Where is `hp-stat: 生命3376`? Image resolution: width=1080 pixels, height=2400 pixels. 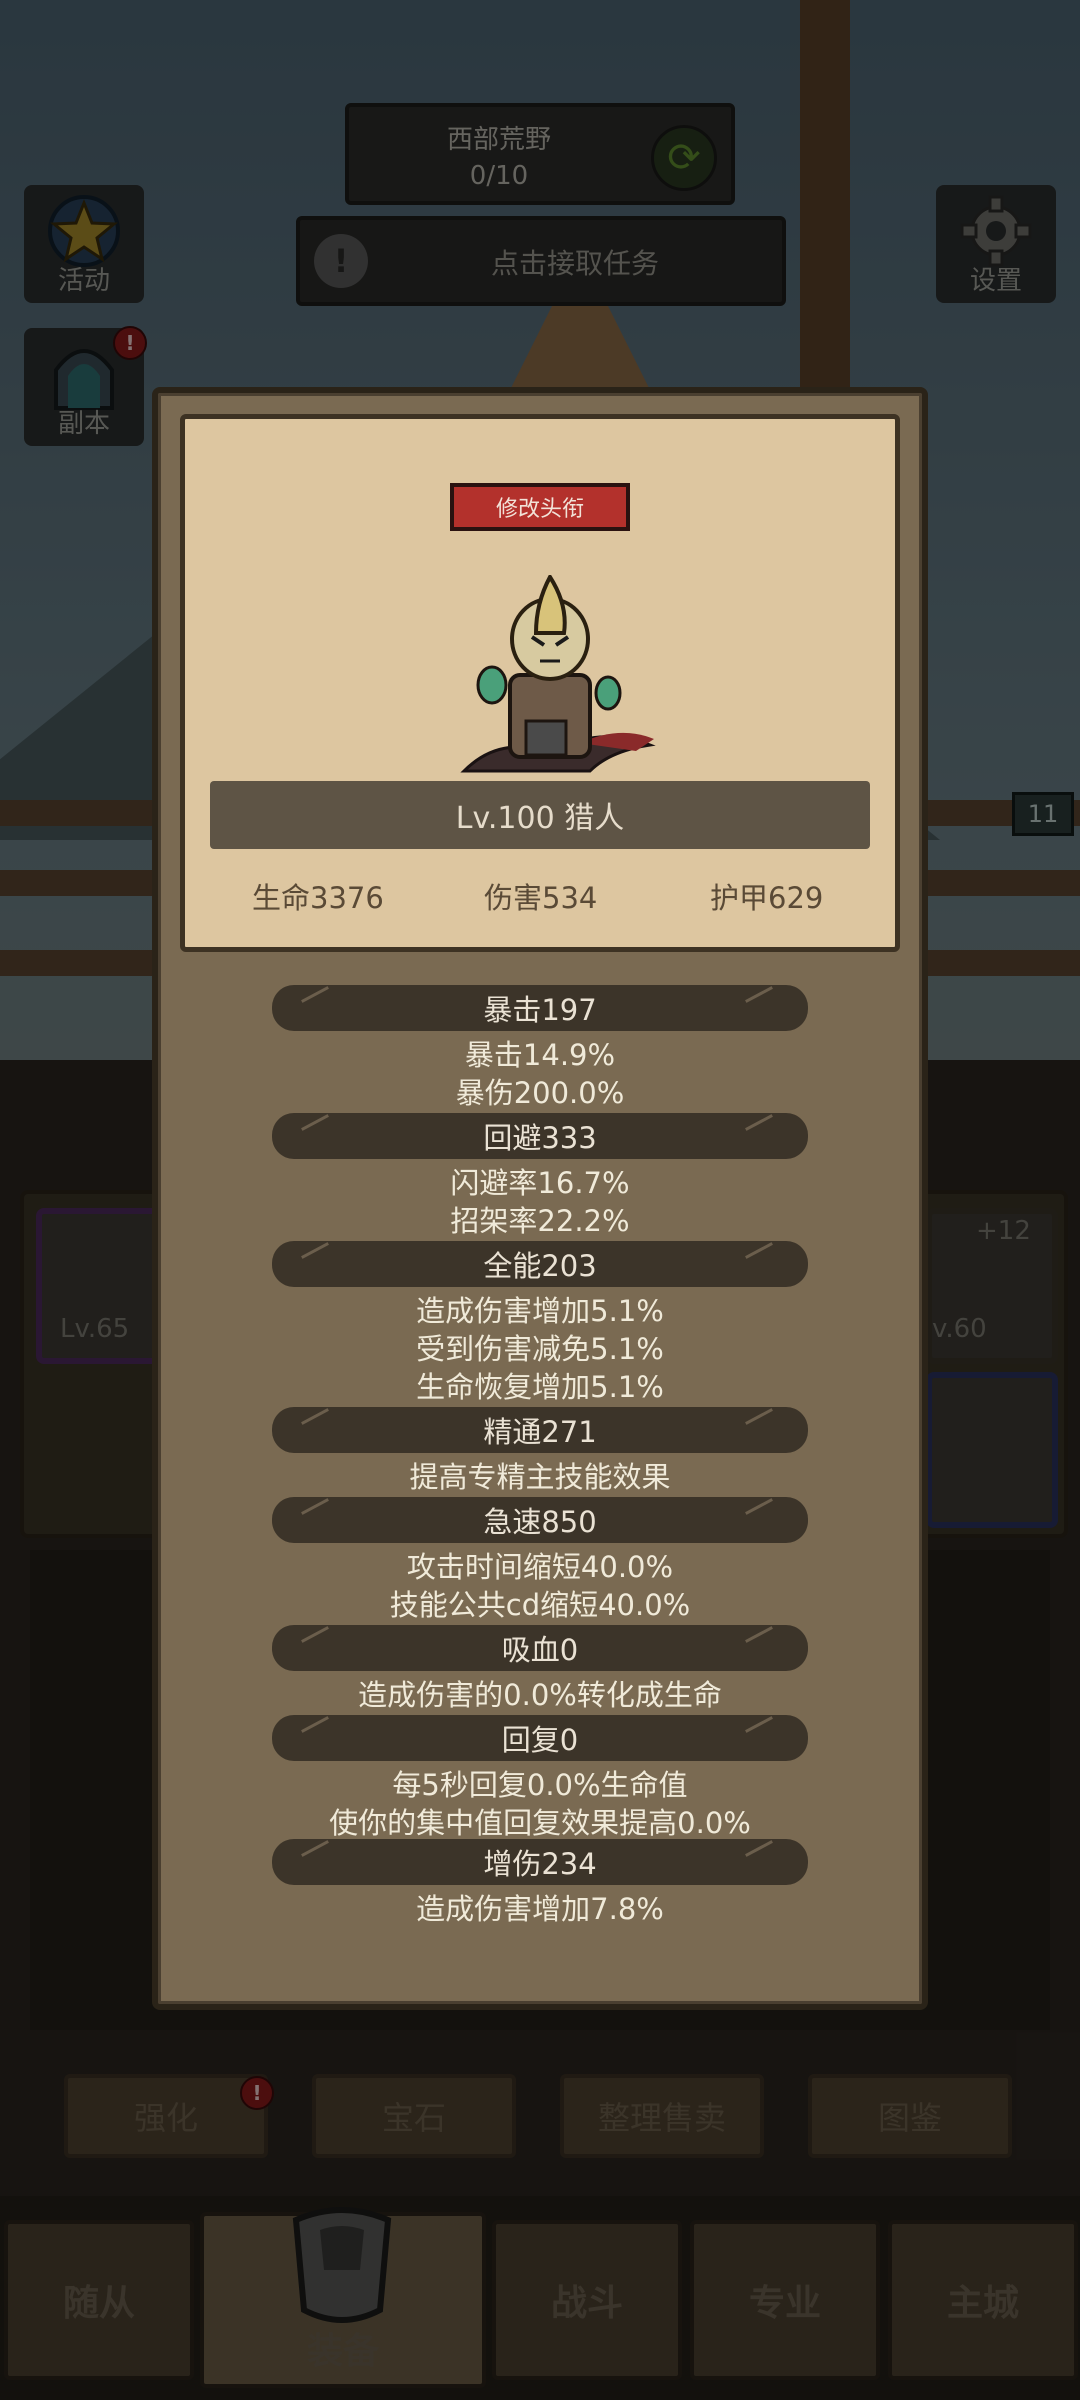 hp-stat: 生命3376 is located at coordinates (318, 898).